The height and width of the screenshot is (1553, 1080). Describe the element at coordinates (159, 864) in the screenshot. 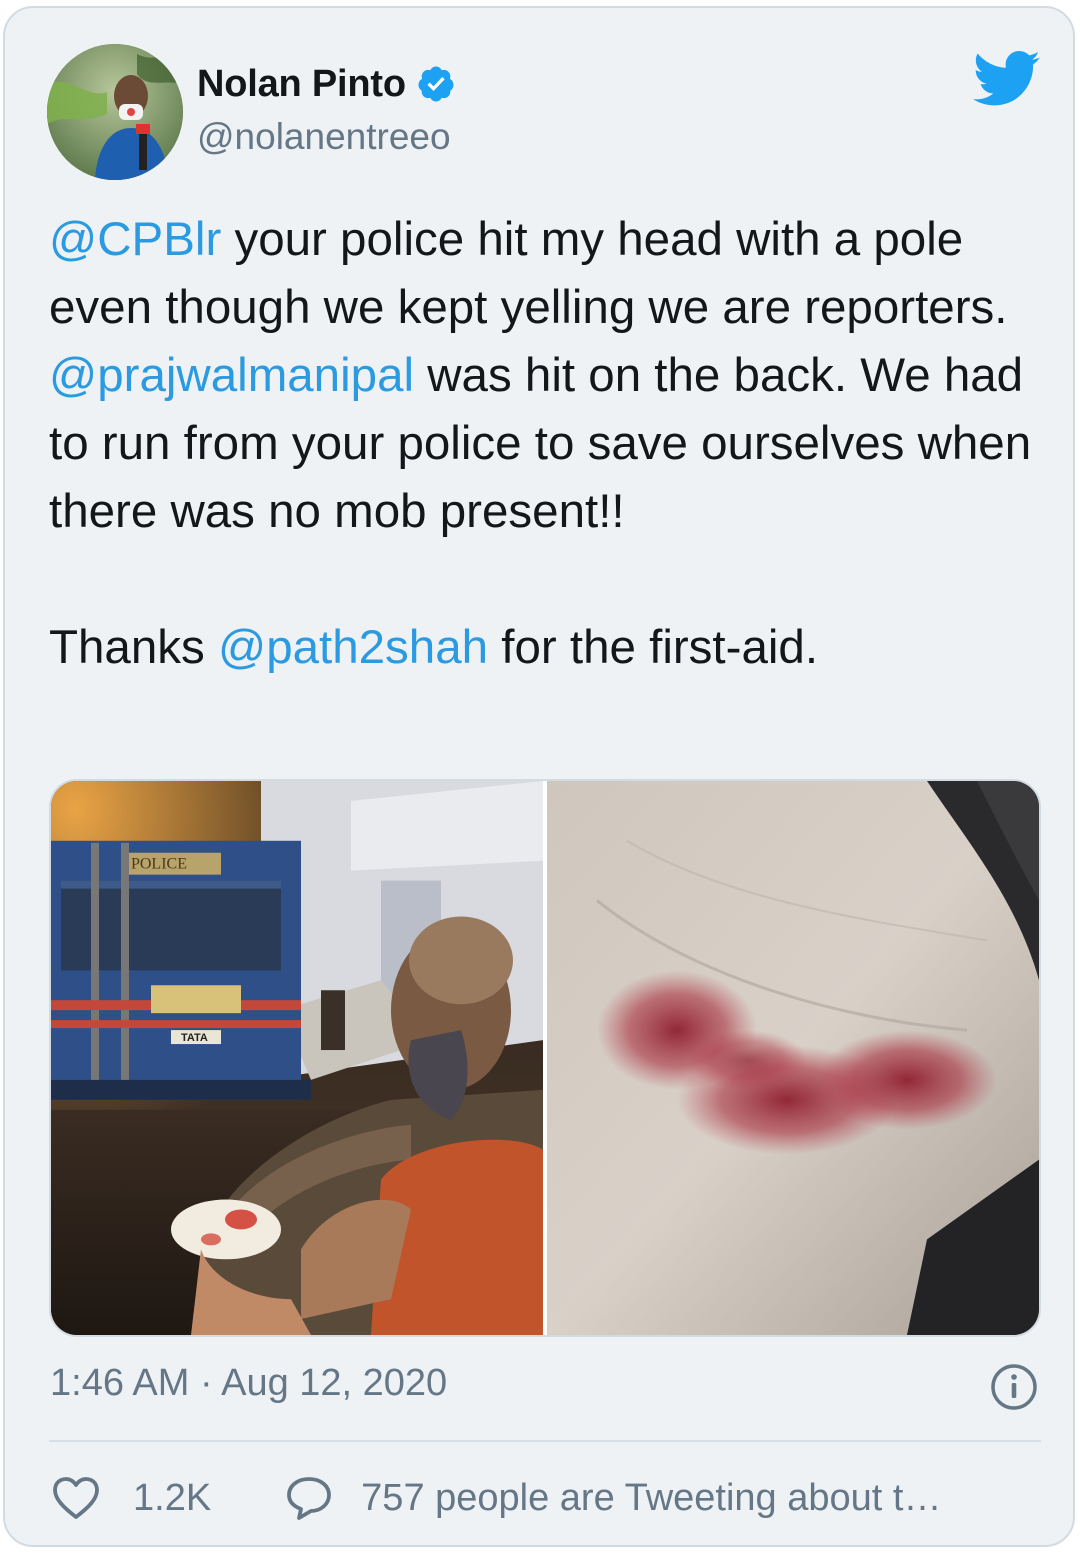

I see `bus-label: POLICE` at that location.